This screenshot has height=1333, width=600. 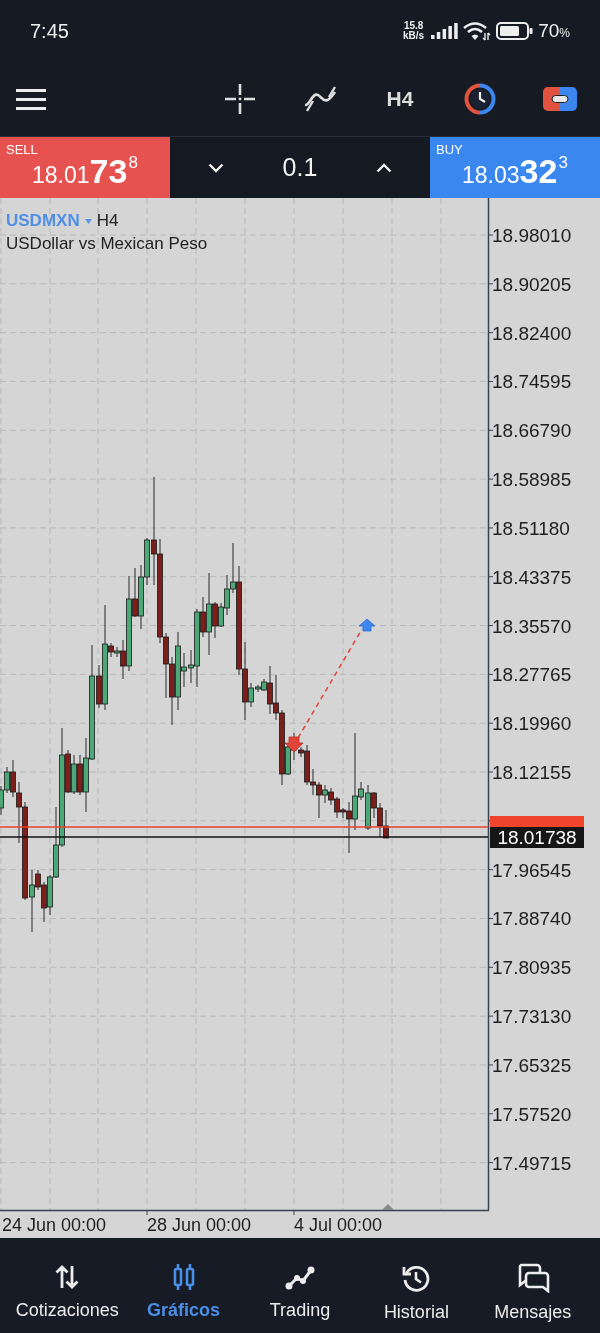 I want to click on network-speed: 15.8 kB/s, so click(x=414, y=31).